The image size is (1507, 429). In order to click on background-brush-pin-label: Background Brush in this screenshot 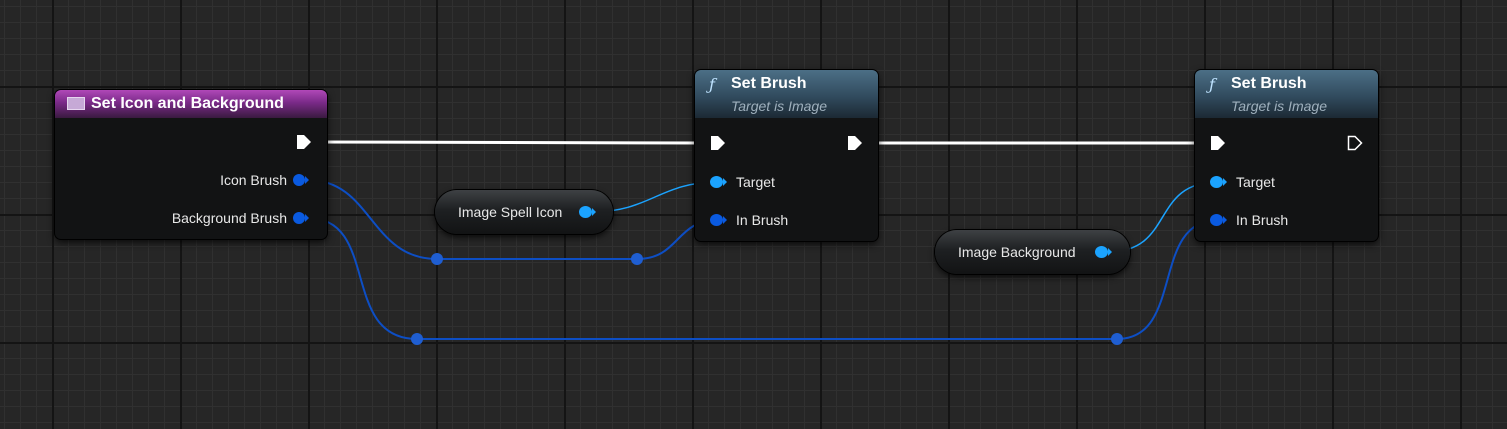, I will do `click(229, 218)`.